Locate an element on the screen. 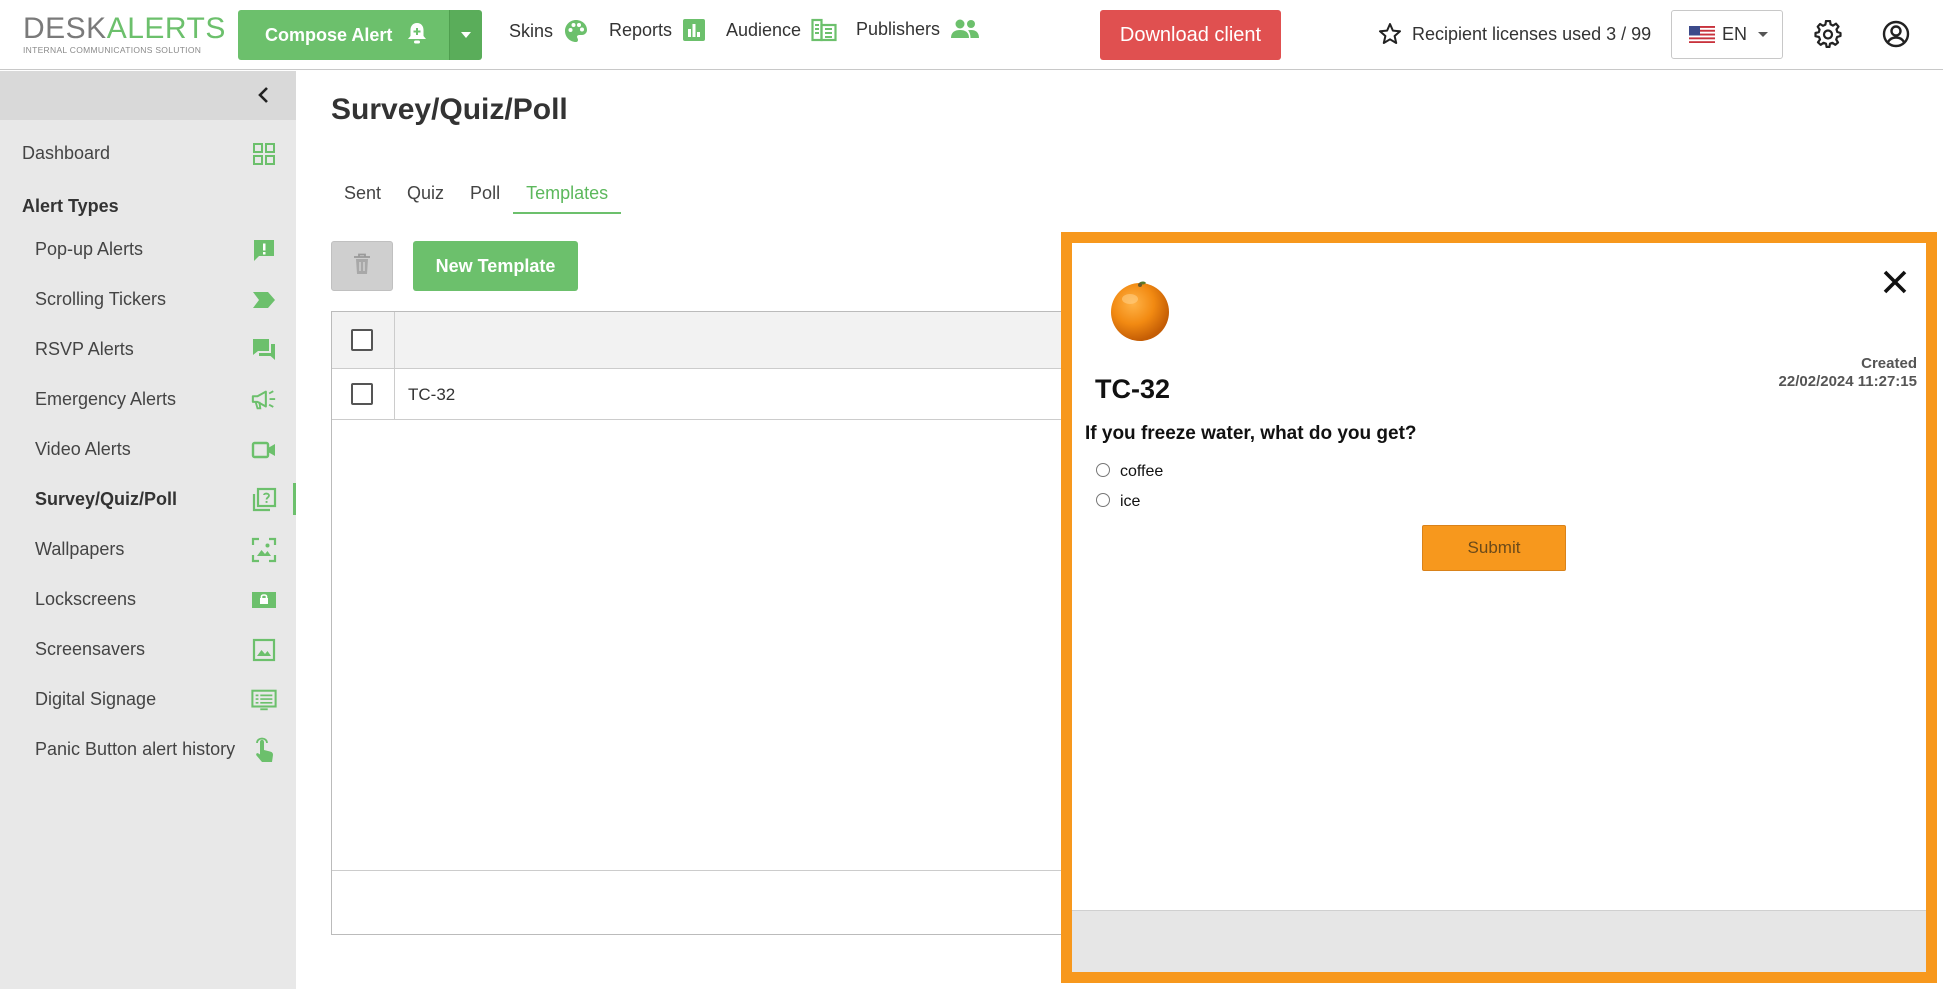 Image resolution: width=1943 pixels, height=989 pixels. sidebar-item-popup-alerts: Pop-up Alerts is located at coordinates (148, 249).